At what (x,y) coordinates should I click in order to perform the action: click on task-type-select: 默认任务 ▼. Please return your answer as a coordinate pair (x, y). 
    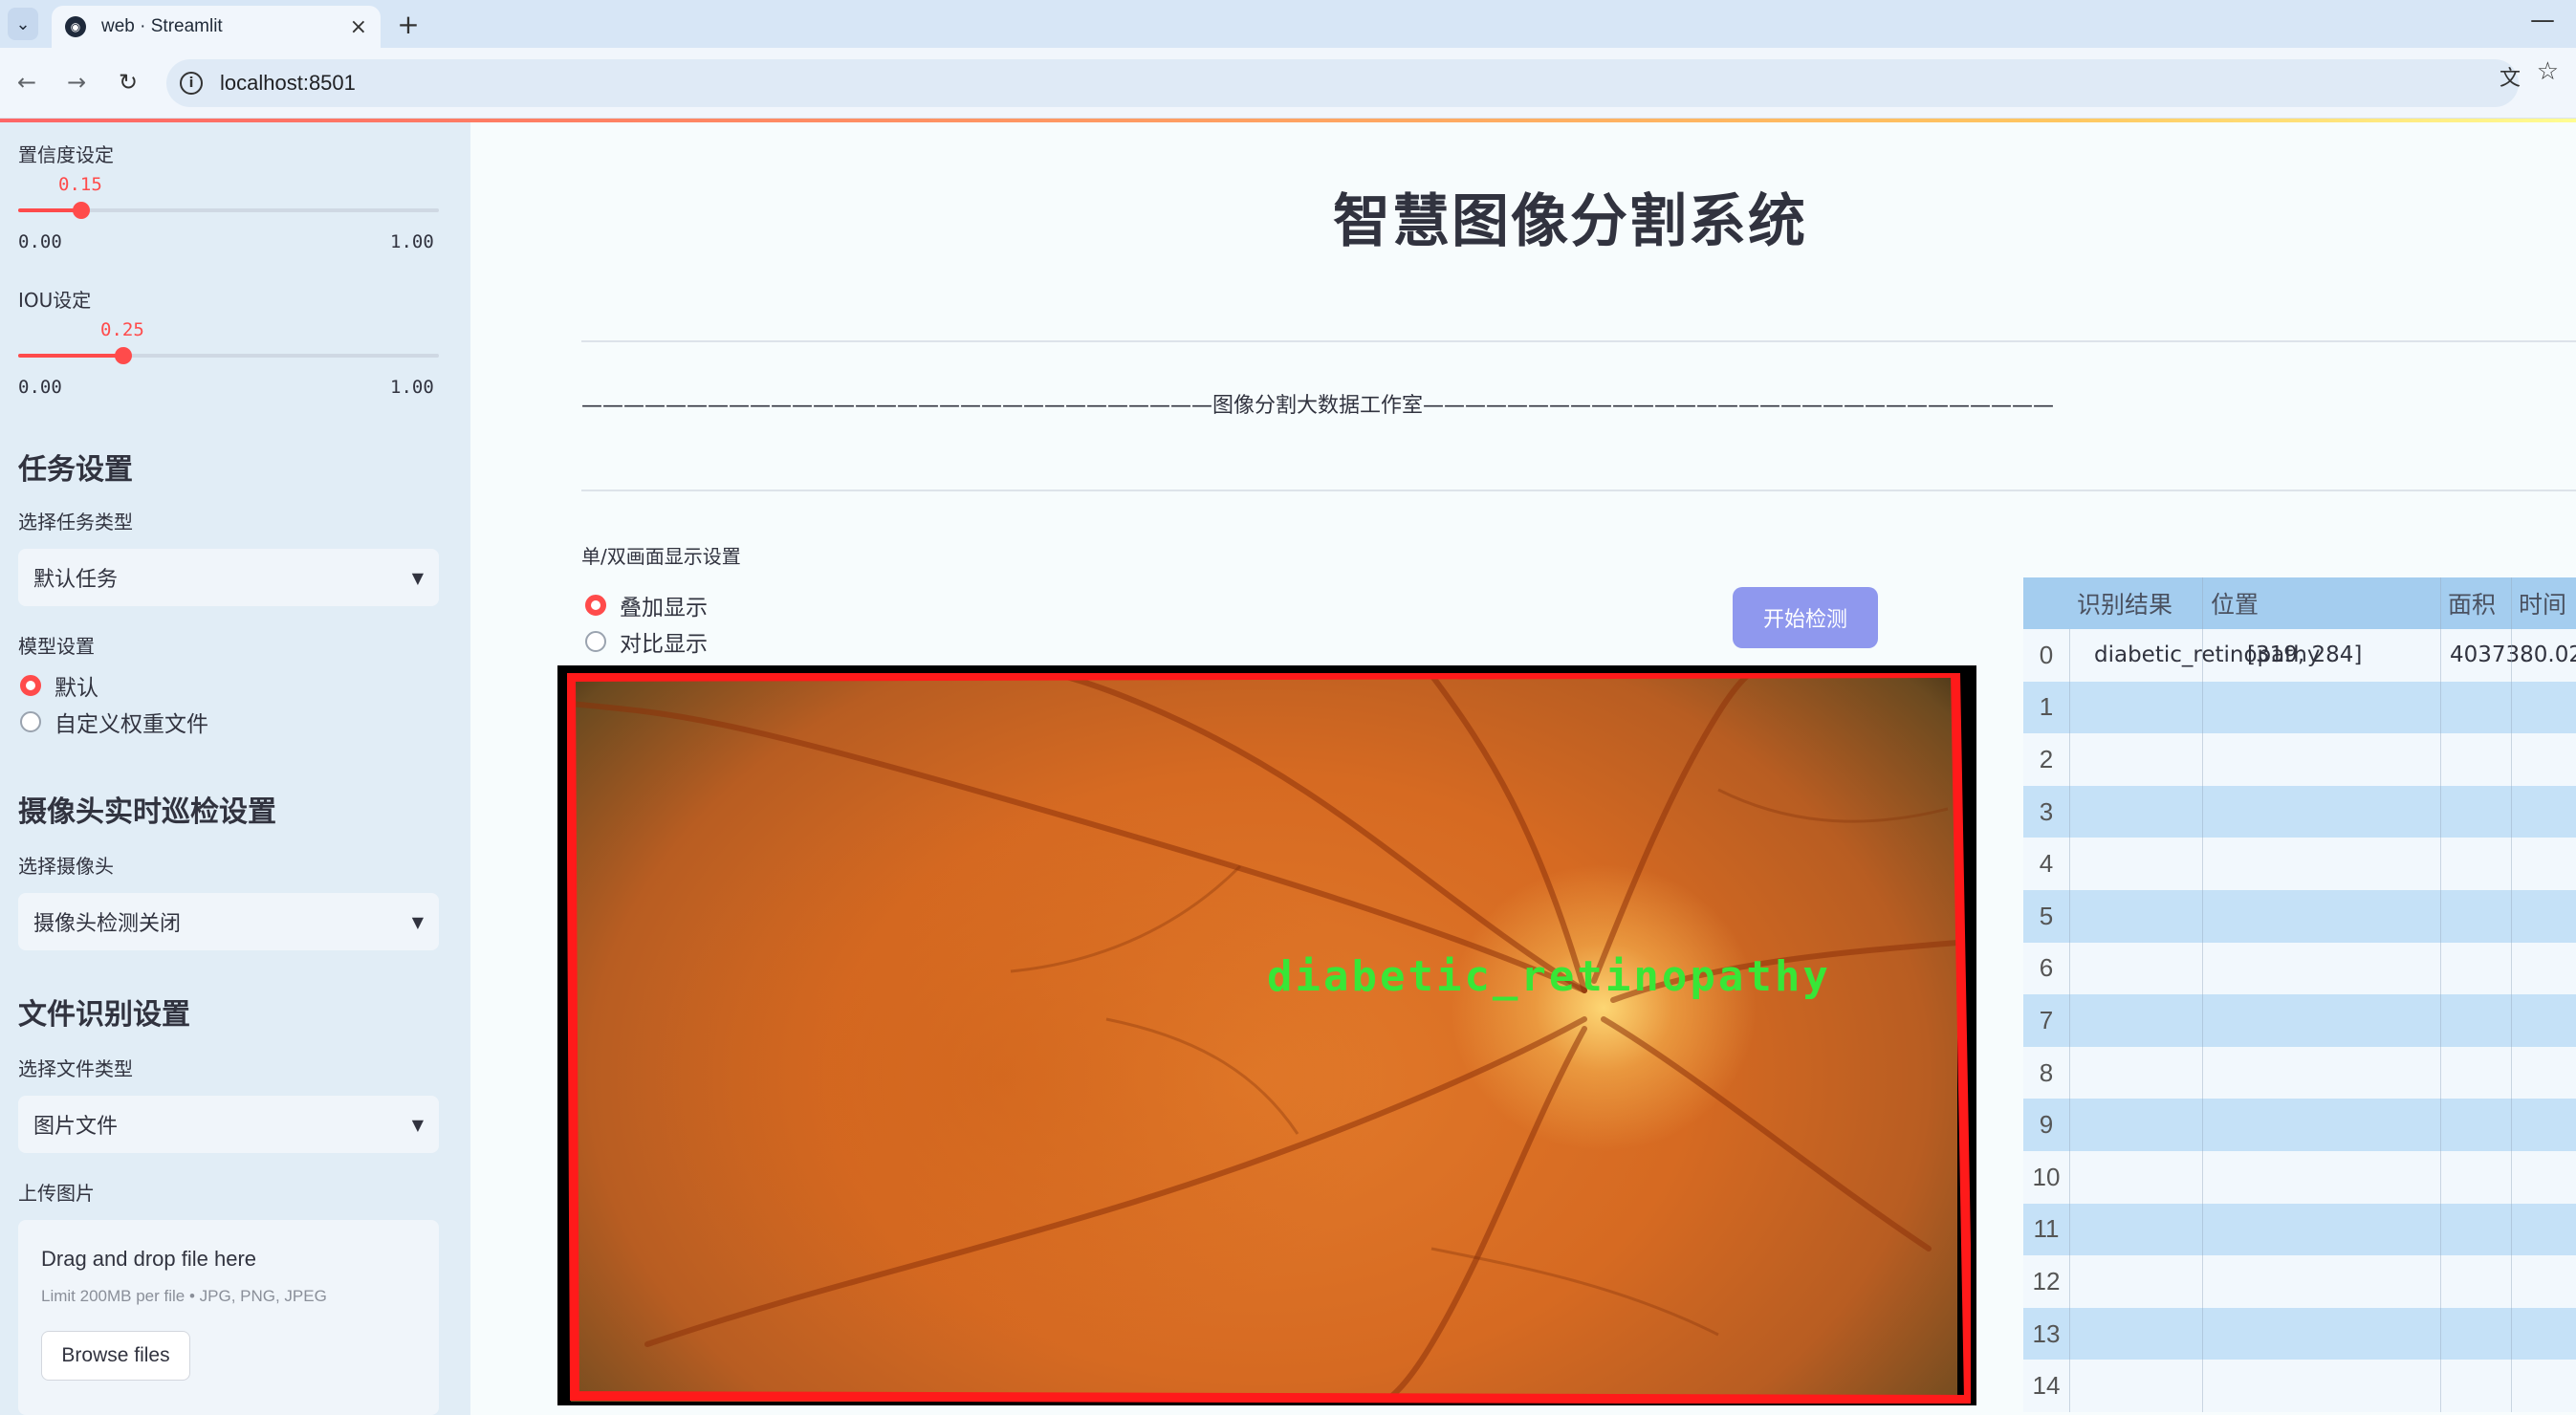
    Looking at the image, I should click on (228, 577).